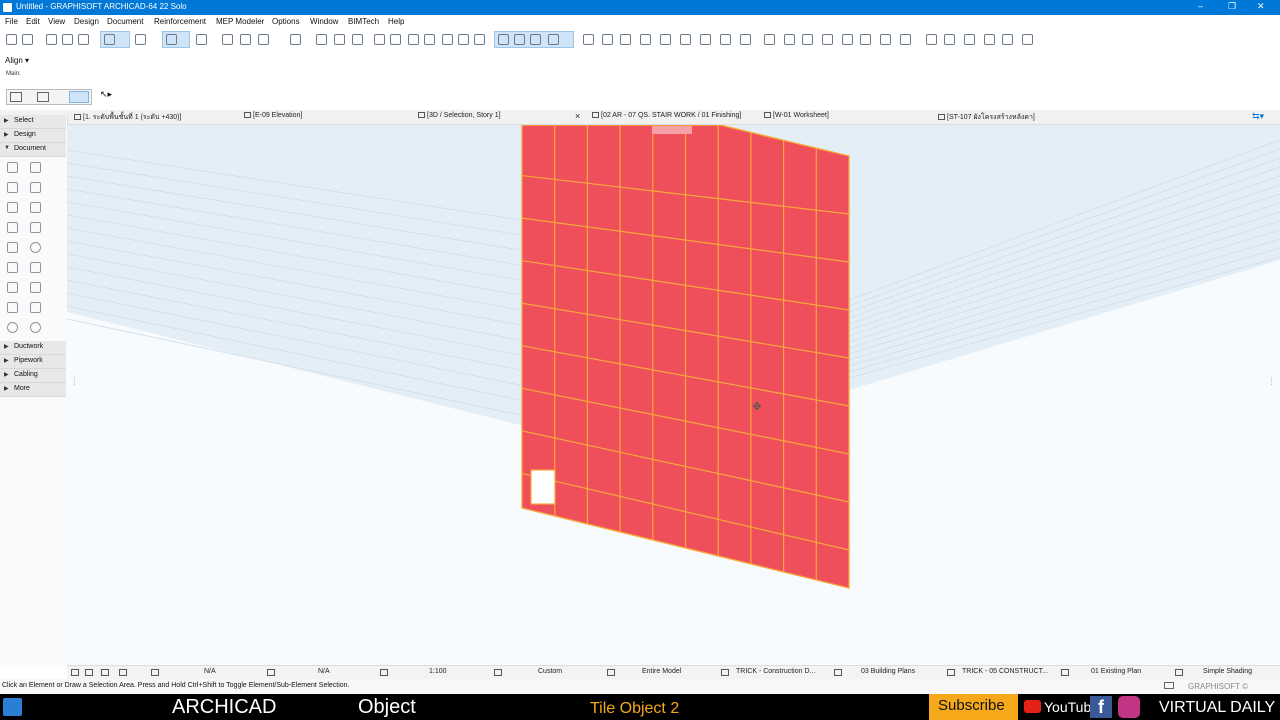 Image resolution: width=1280 pixels, height=720 pixels. I want to click on zoom-value: N/A, so click(210, 671).